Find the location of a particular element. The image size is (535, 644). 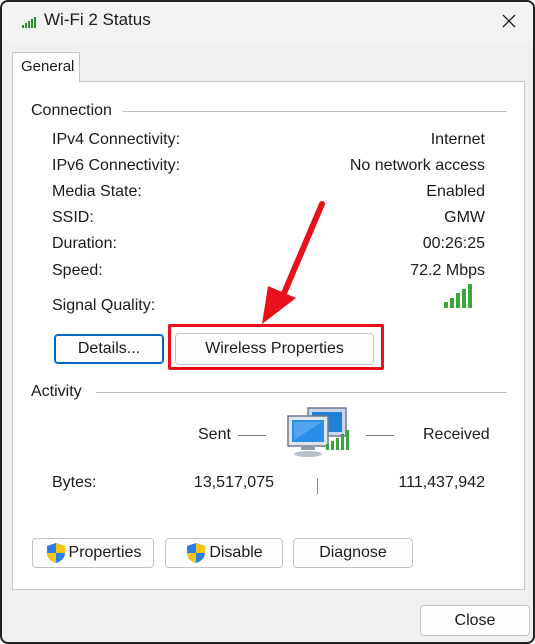

received-connector-line is located at coordinates (380, 435).